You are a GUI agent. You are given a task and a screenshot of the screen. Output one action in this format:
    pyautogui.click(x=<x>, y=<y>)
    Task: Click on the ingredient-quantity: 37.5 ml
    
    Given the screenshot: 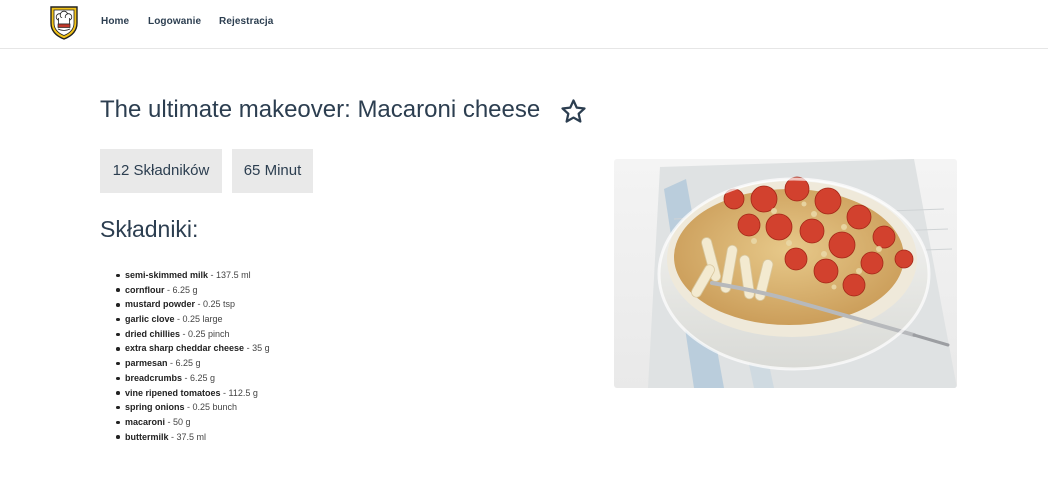 What is the action you would take?
    pyautogui.click(x=191, y=436)
    